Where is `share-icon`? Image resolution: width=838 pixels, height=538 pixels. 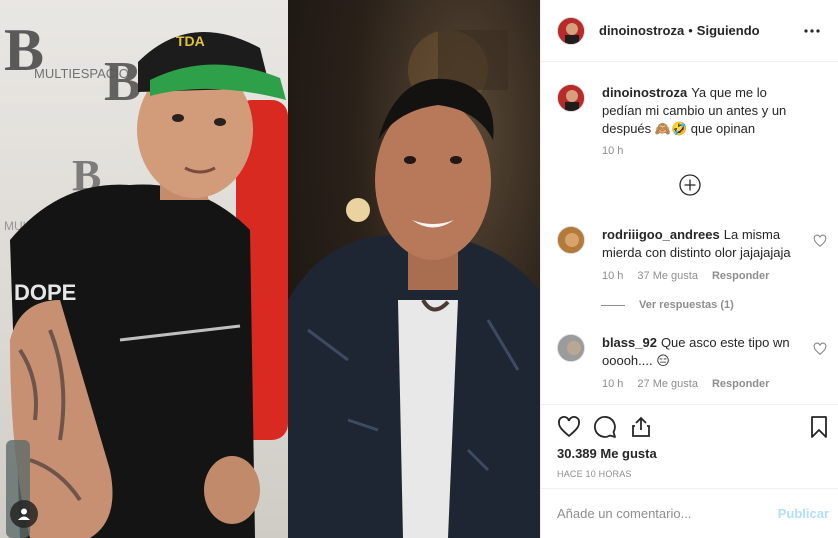
share-icon is located at coordinates (641, 427).